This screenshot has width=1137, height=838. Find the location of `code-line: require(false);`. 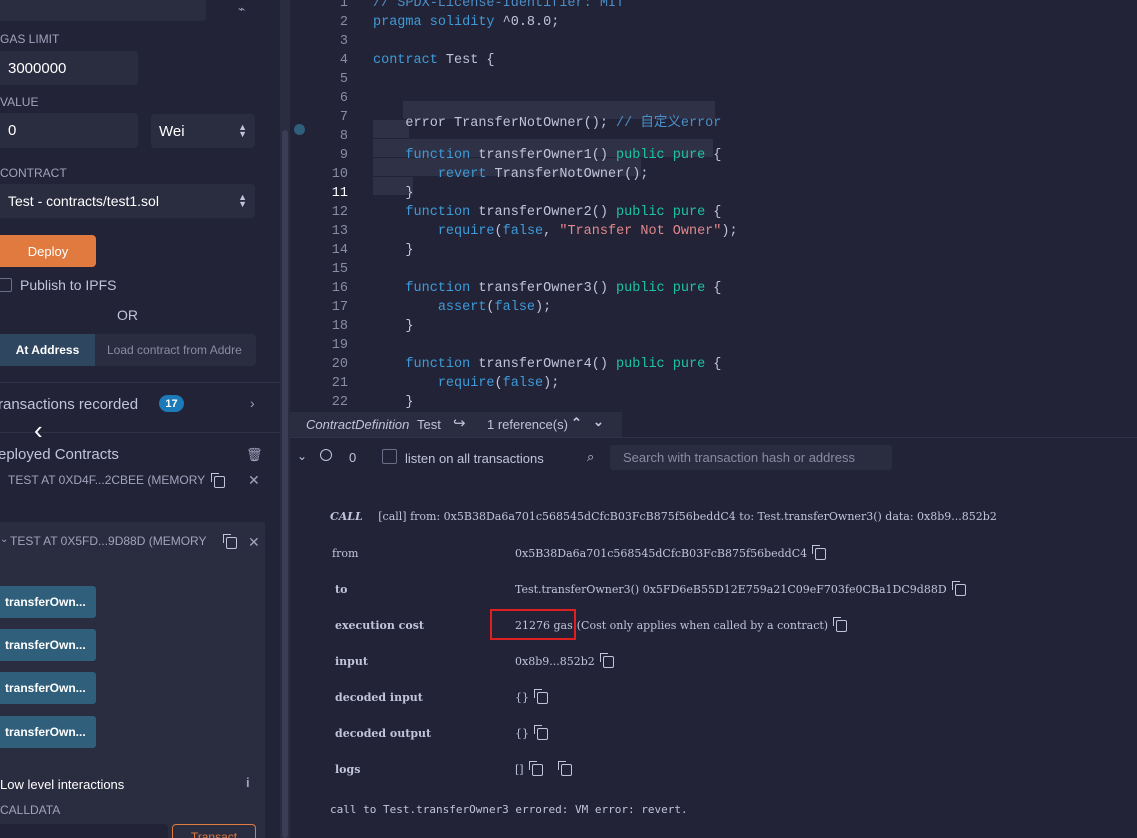

code-line: require(false); is located at coordinates (466, 383).